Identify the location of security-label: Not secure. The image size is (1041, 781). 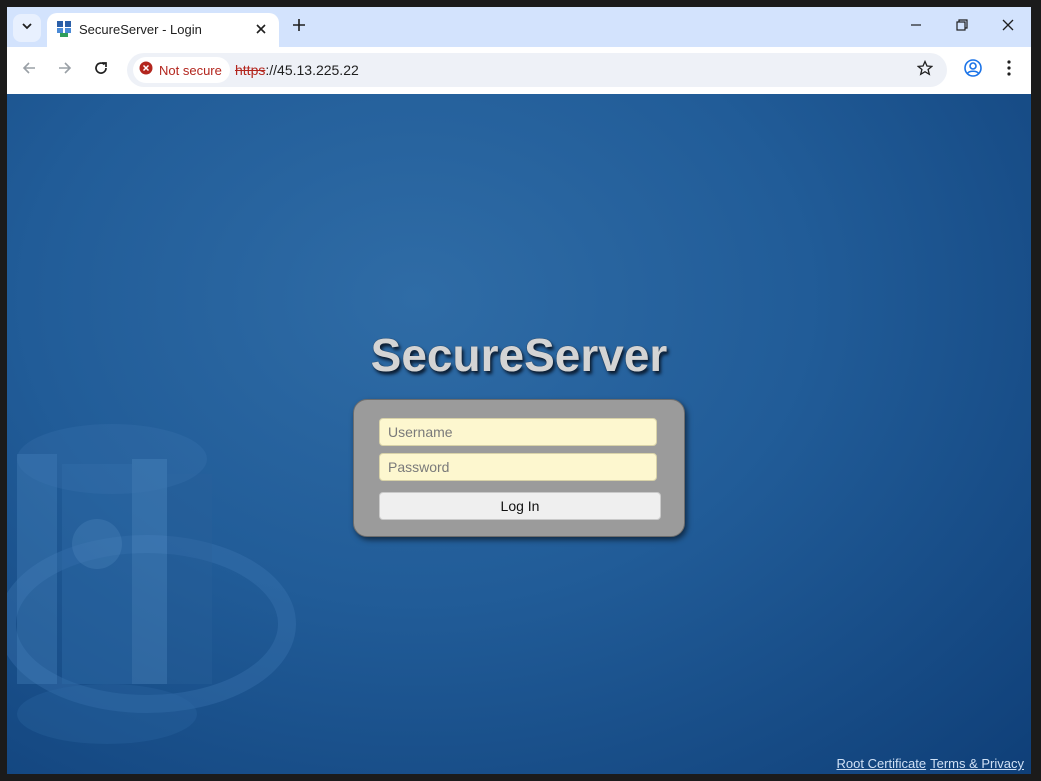
(190, 70).